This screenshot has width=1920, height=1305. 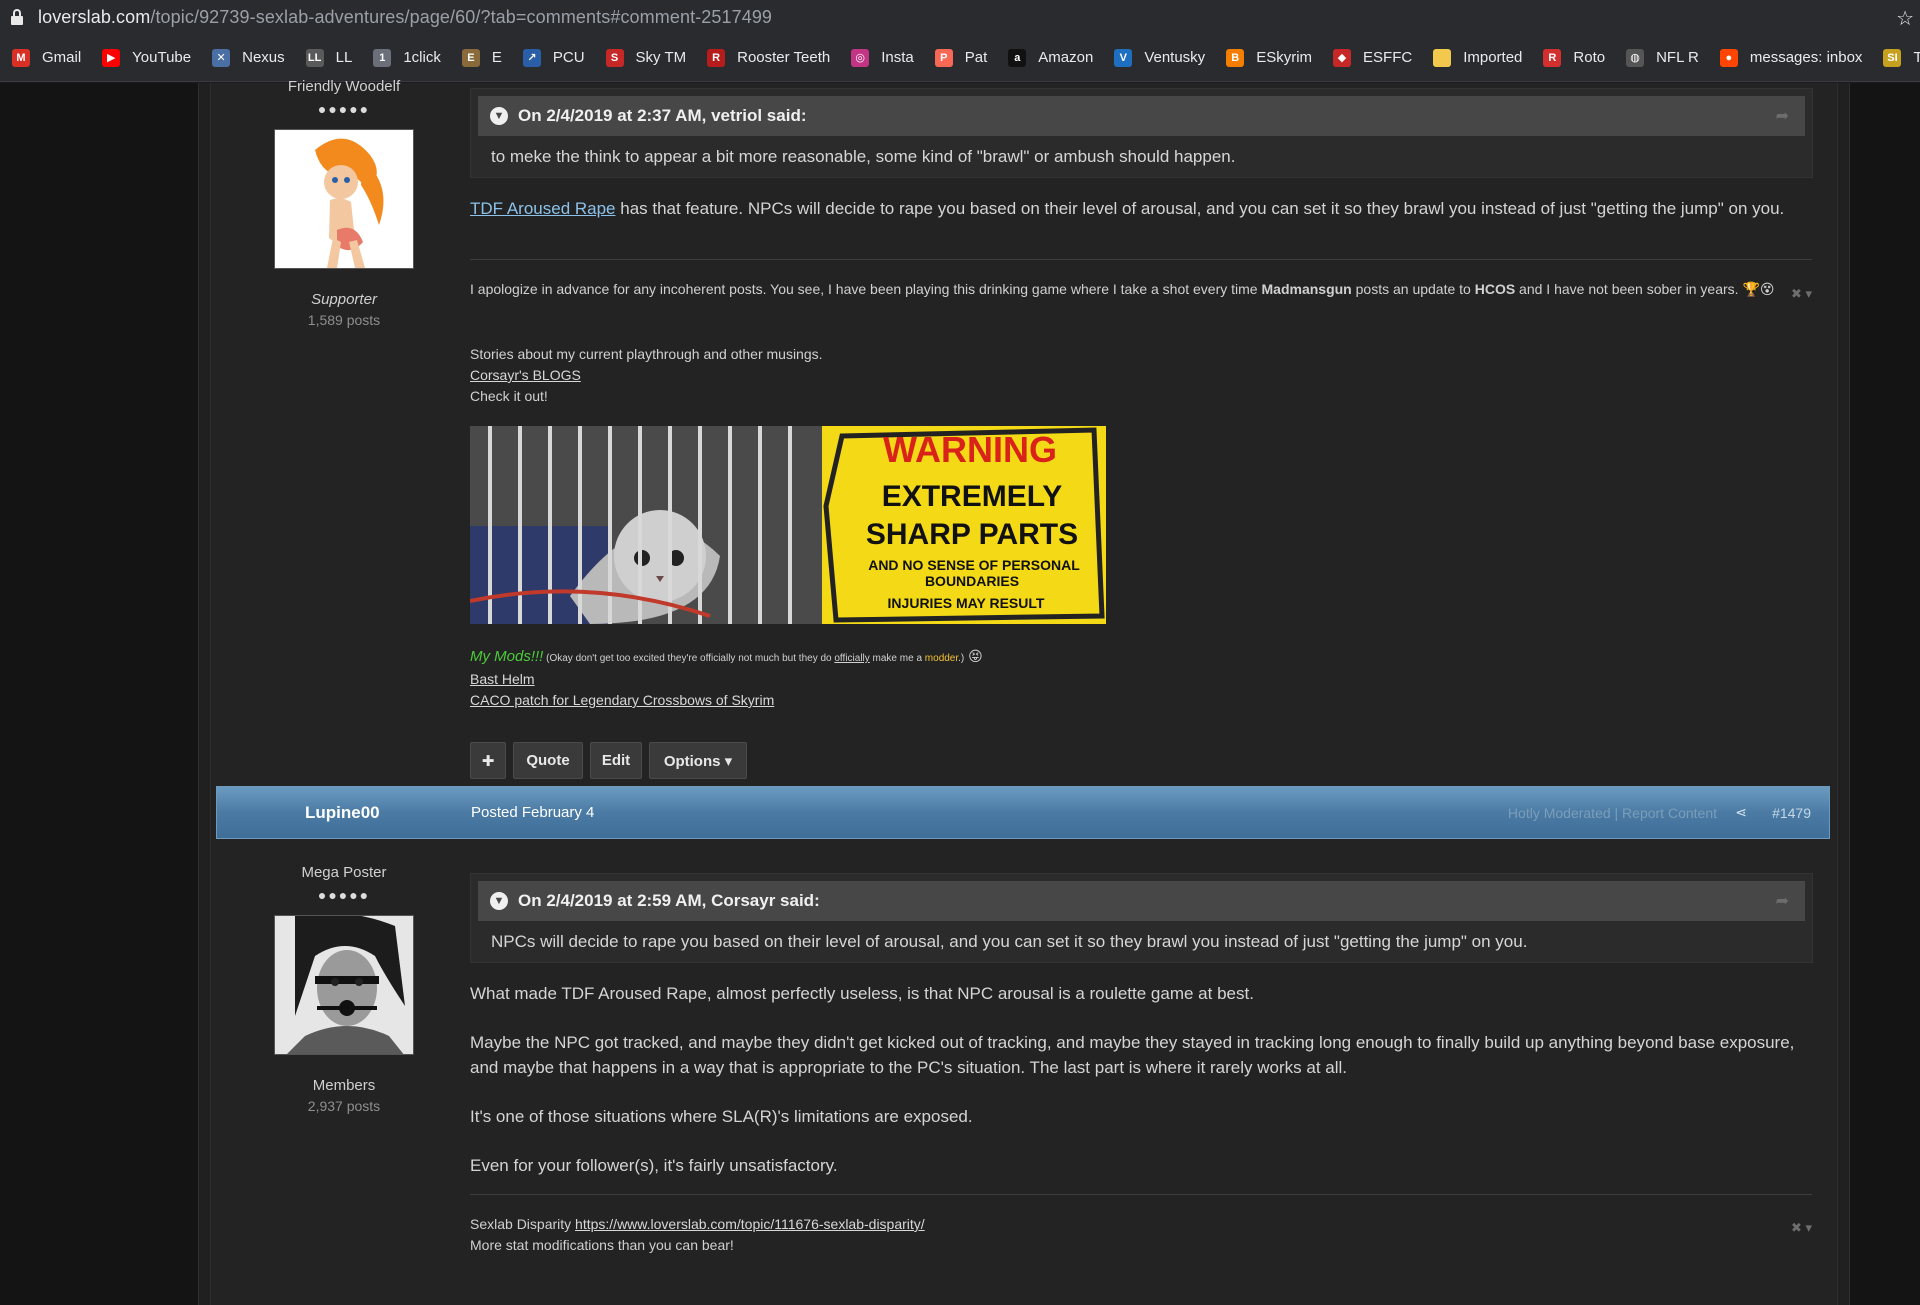 I want to click on blogger-icon: B, so click(x=1235, y=57).